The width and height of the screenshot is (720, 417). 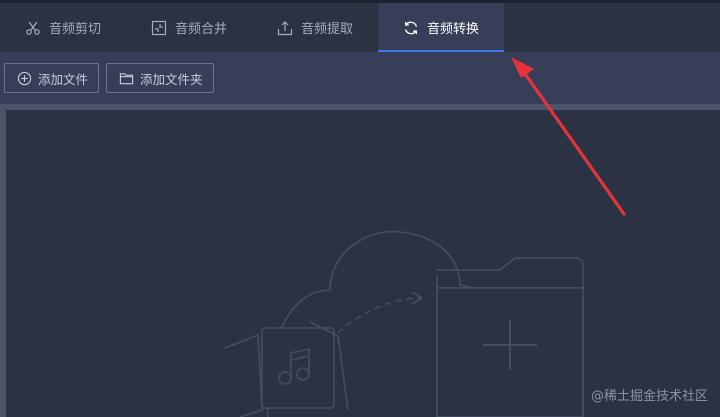 I want to click on tab-label: 音频合并, so click(x=200, y=29).